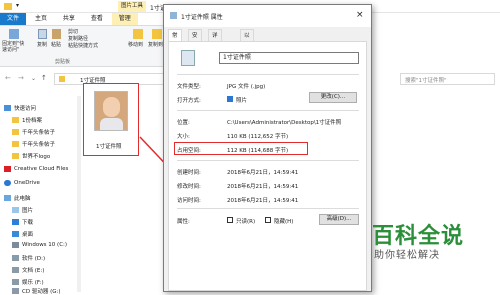 The height and width of the screenshot is (295, 500). I want to click on creative-cloud-icon, so click(7, 169).